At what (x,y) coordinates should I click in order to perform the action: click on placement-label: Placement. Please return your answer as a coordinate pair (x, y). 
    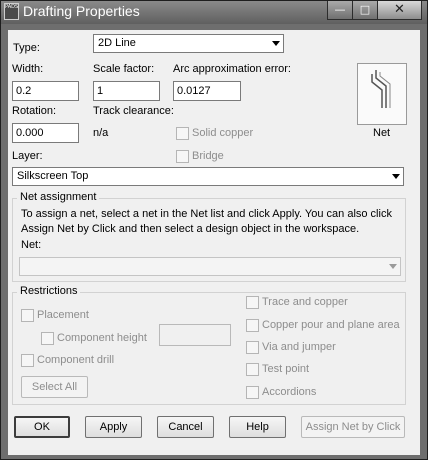
    Looking at the image, I should click on (63, 315).